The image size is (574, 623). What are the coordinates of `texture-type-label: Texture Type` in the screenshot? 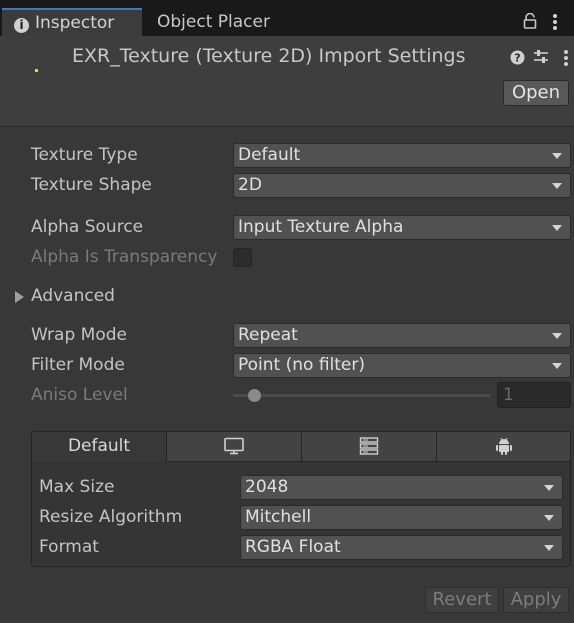 It's located at (84, 155).